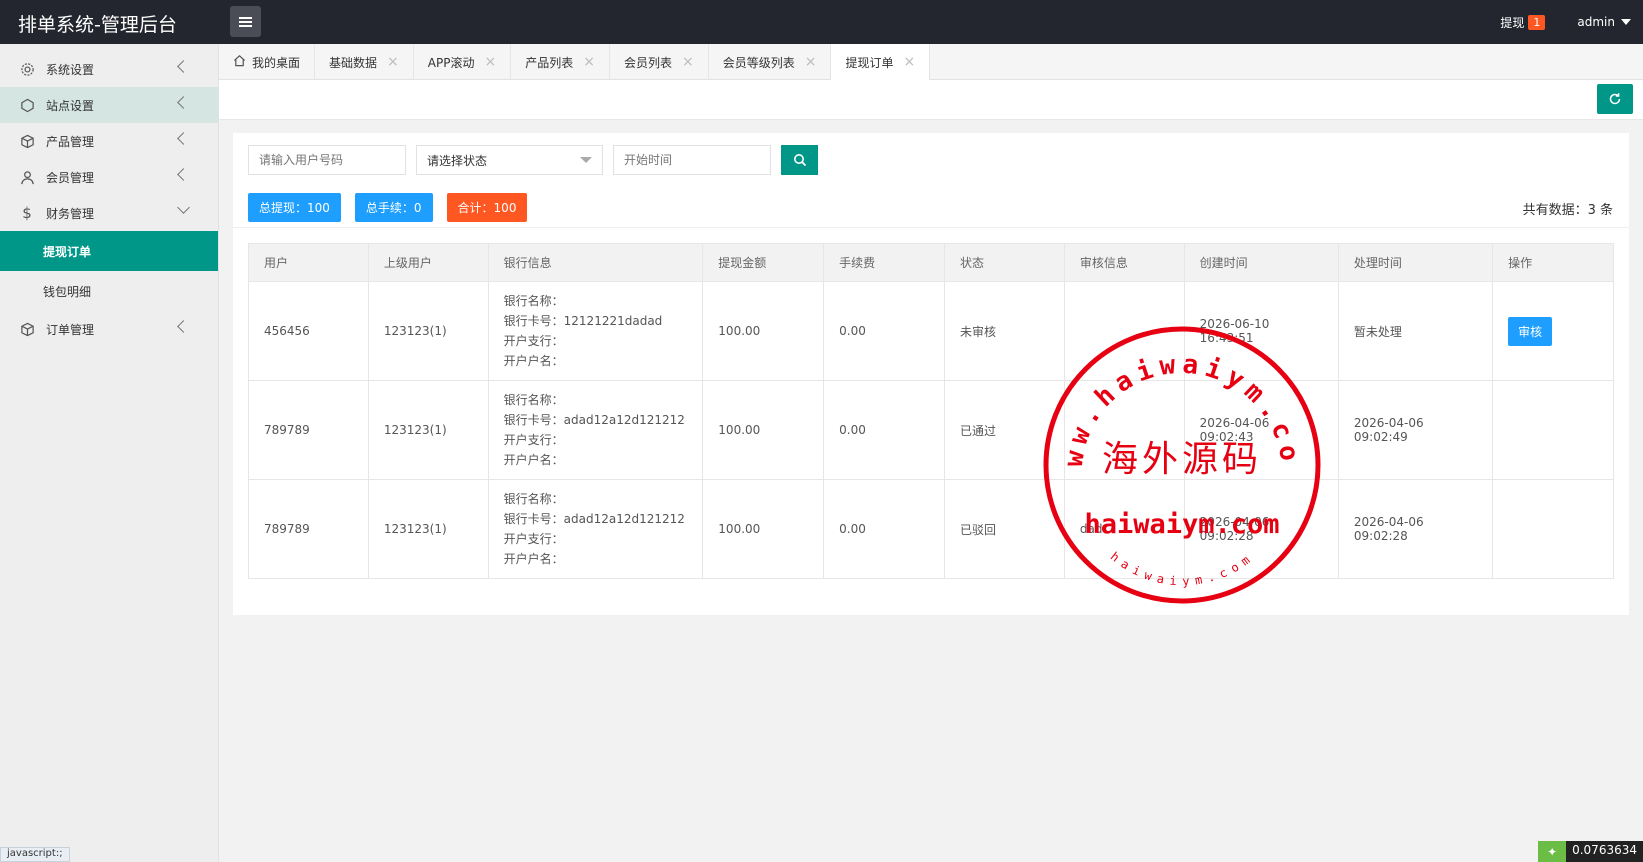 This screenshot has width=1643, height=862. I want to click on search-icon, so click(799, 160).